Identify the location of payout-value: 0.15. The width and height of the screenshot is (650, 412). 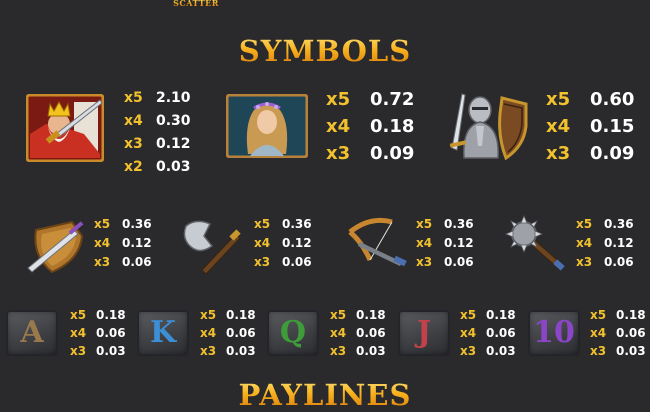
(612, 126).